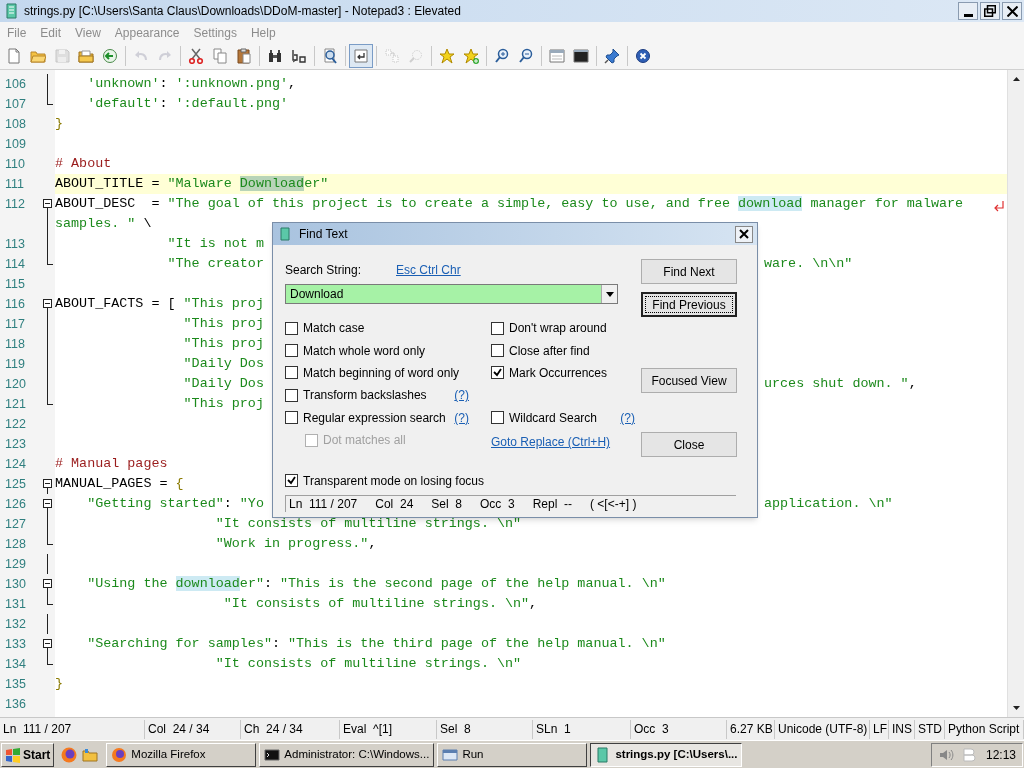 The height and width of the screenshot is (768, 1024). What do you see at coordinates (15, 124) in the screenshot?
I see `line-number: 108` at bounding box center [15, 124].